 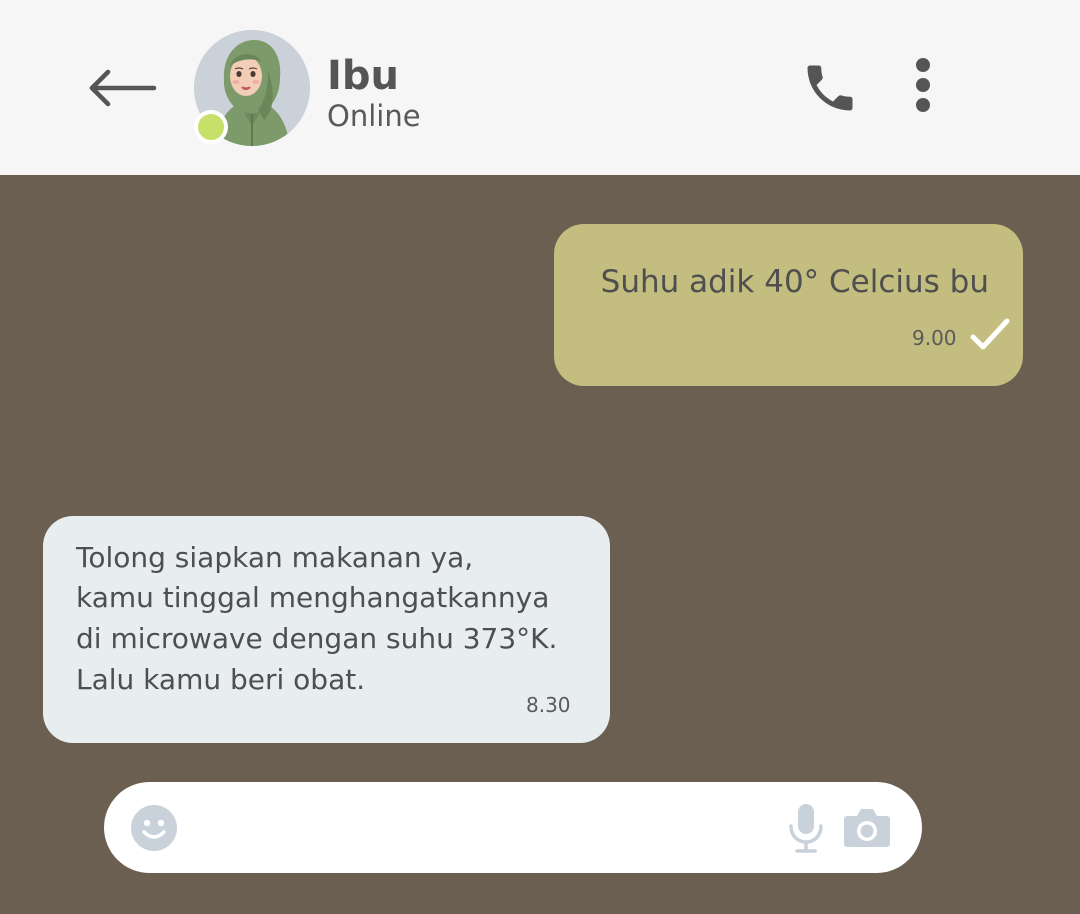 What do you see at coordinates (275, 557) in the screenshot?
I see `incoming-message-line: Tolong siapkan makanan ya,` at bounding box center [275, 557].